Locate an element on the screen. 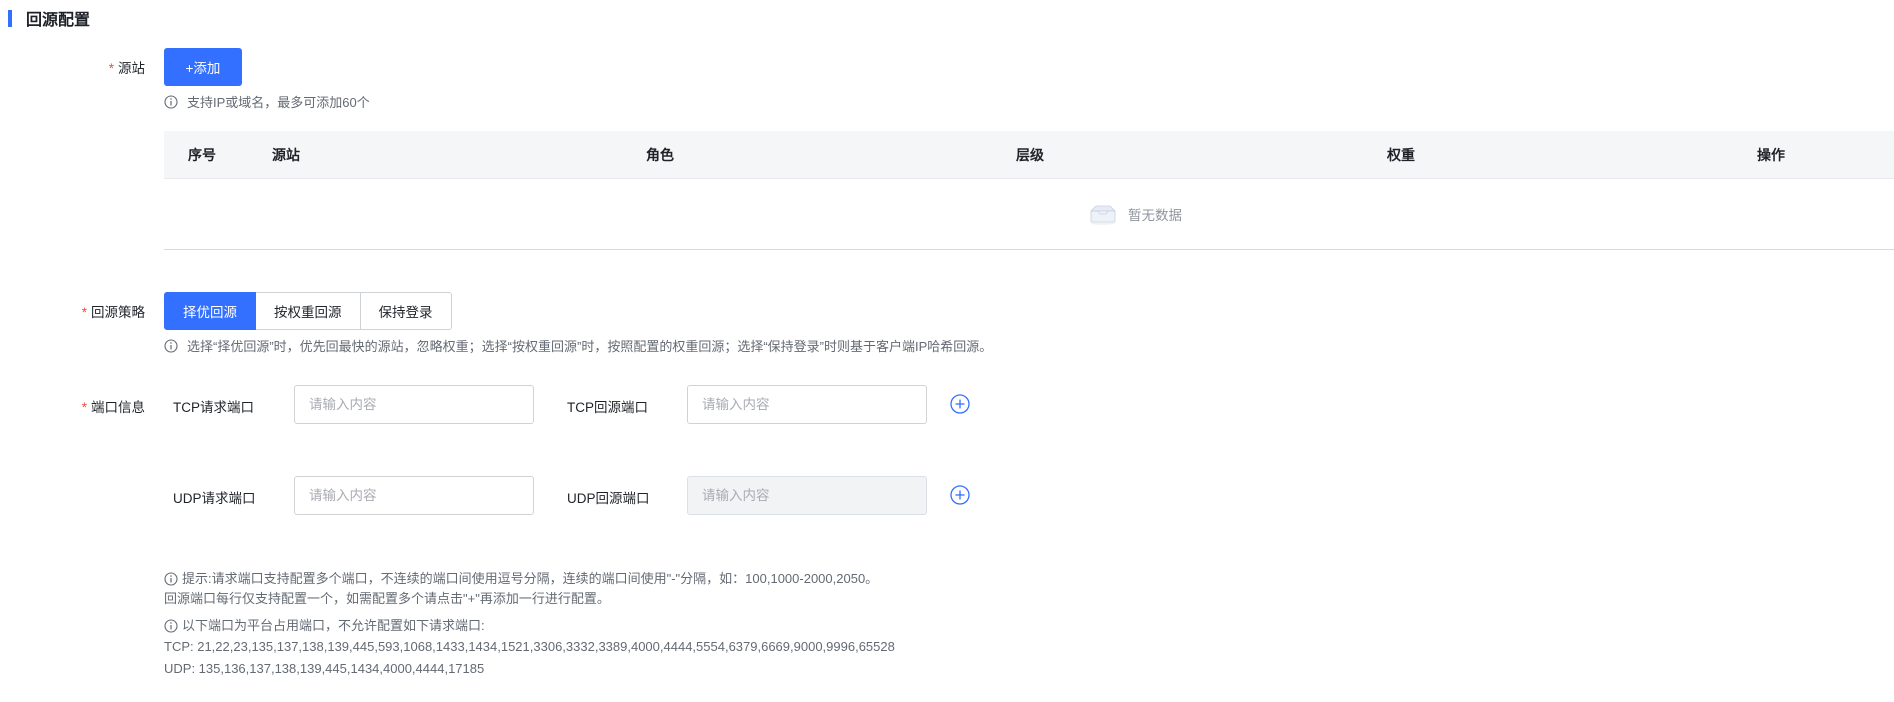 The height and width of the screenshot is (702, 1894). section-header: 回源配置 is located at coordinates (49, 18).